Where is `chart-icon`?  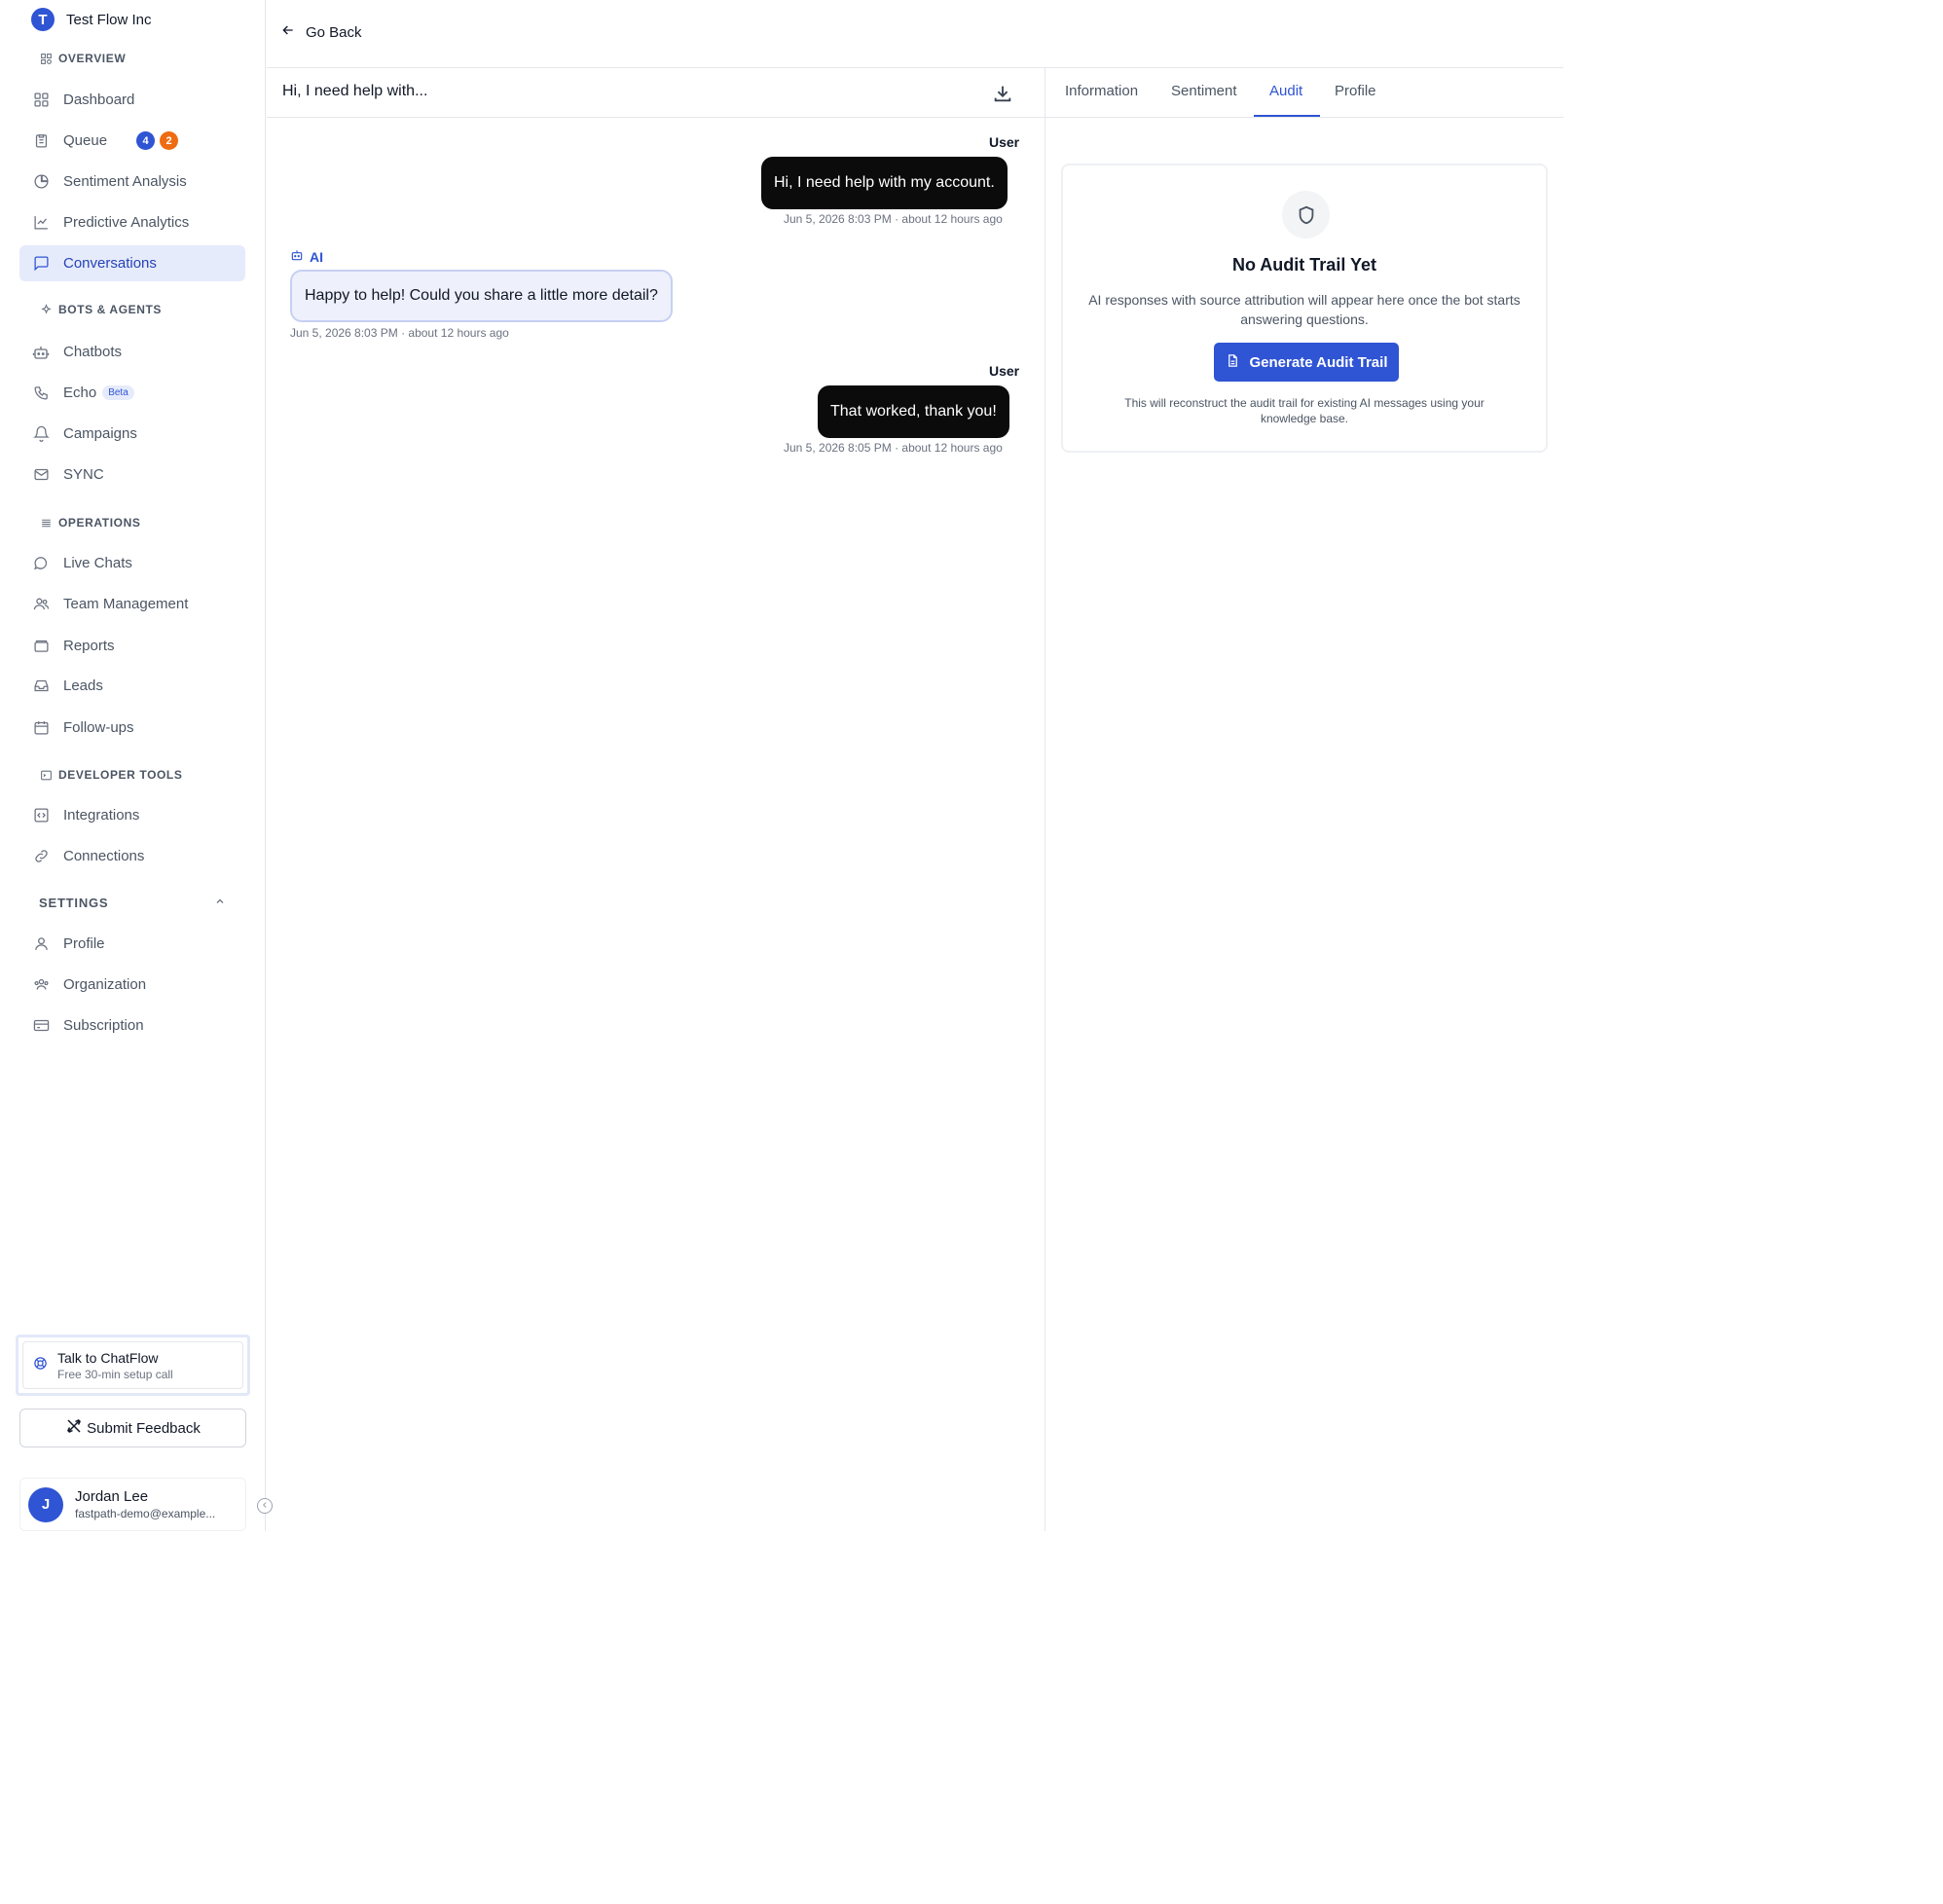
chart-icon is located at coordinates (41, 223).